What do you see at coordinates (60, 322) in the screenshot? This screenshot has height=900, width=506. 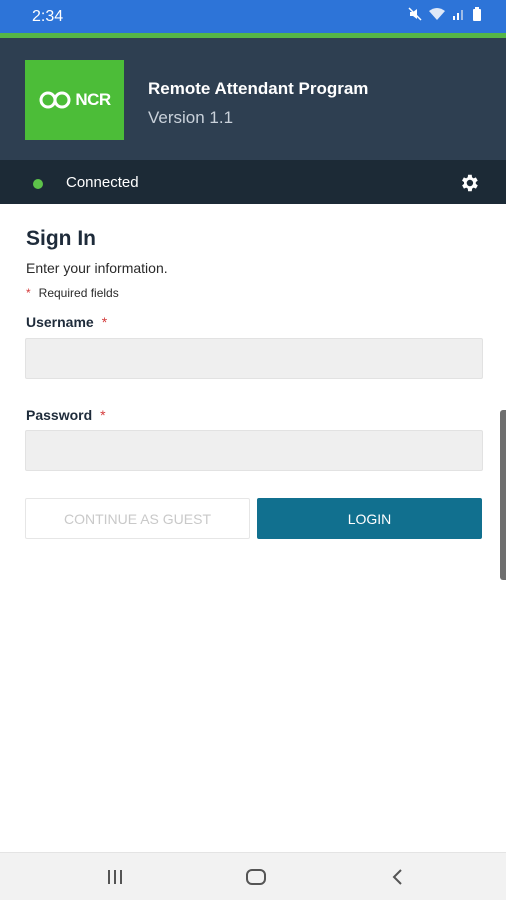 I see `username-label-text: Username` at bounding box center [60, 322].